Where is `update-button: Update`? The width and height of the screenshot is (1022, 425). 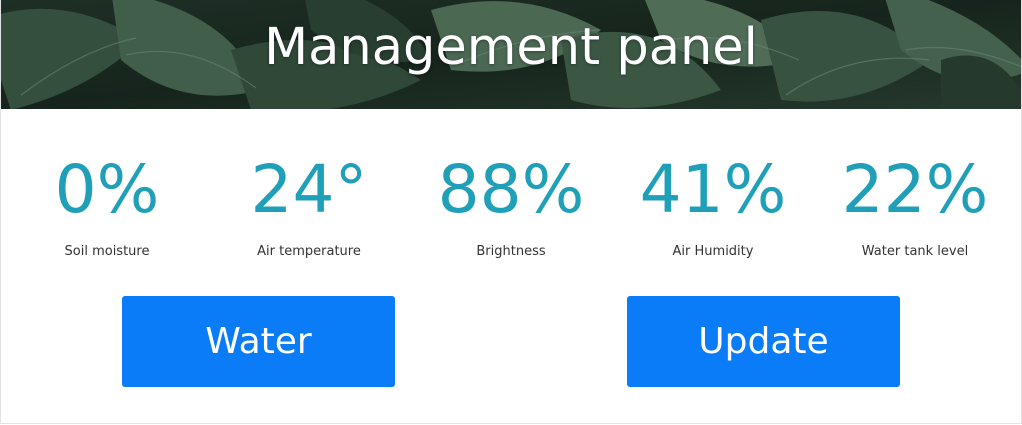 update-button: Update is located at coordinates (763, 341).